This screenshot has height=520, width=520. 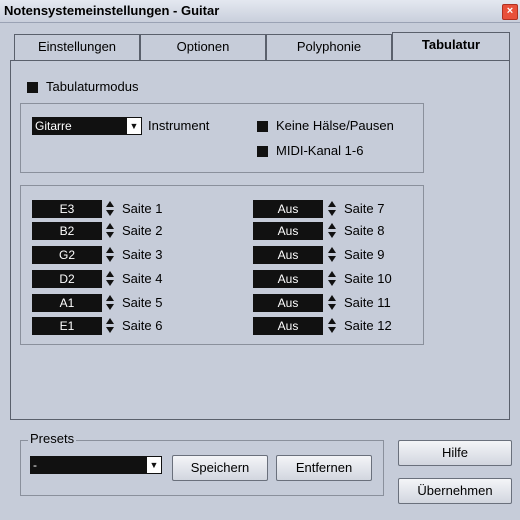 What do you see at coordinates (67, 255) in the screenshot?
I see `string-3-value: G2` at bounding box center [67, 255].